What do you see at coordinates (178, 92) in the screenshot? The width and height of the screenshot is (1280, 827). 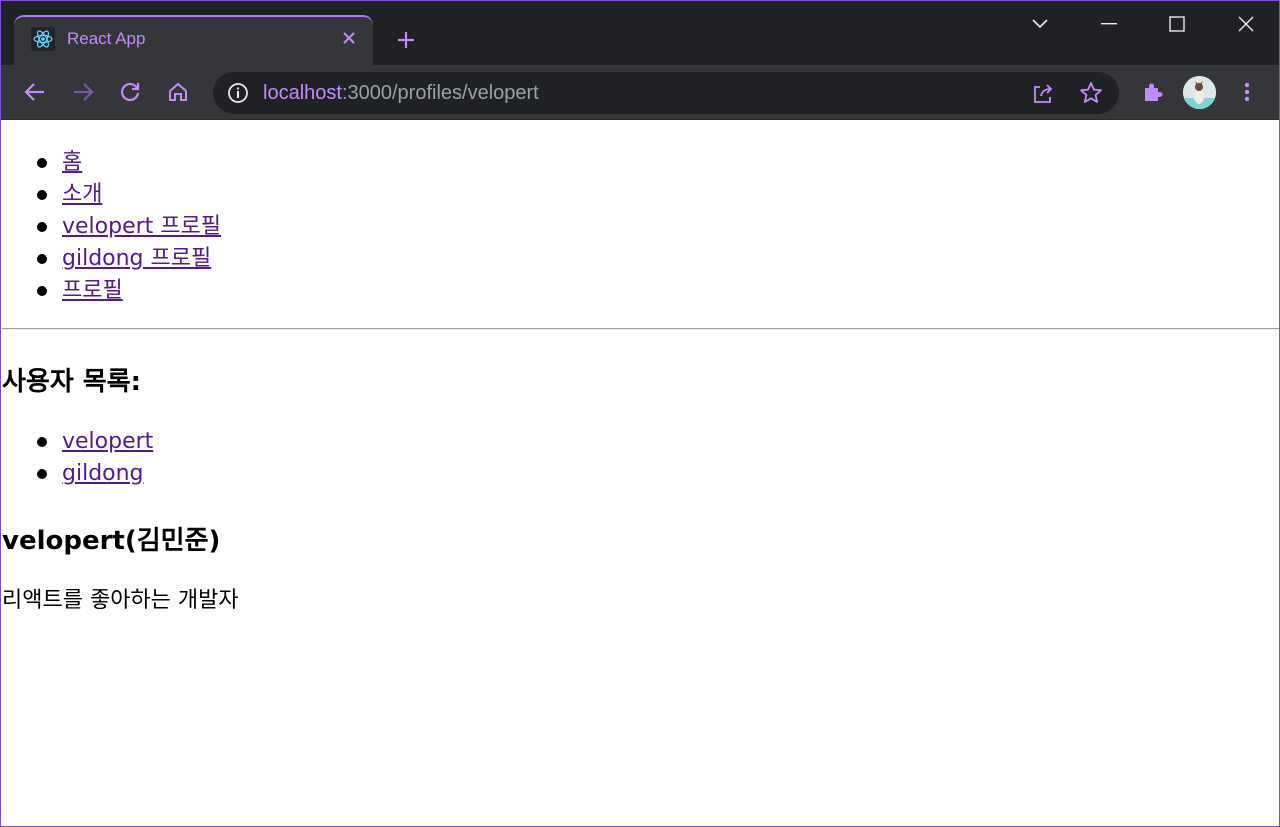 I see `home-icon` at bounding box center [178, 92].